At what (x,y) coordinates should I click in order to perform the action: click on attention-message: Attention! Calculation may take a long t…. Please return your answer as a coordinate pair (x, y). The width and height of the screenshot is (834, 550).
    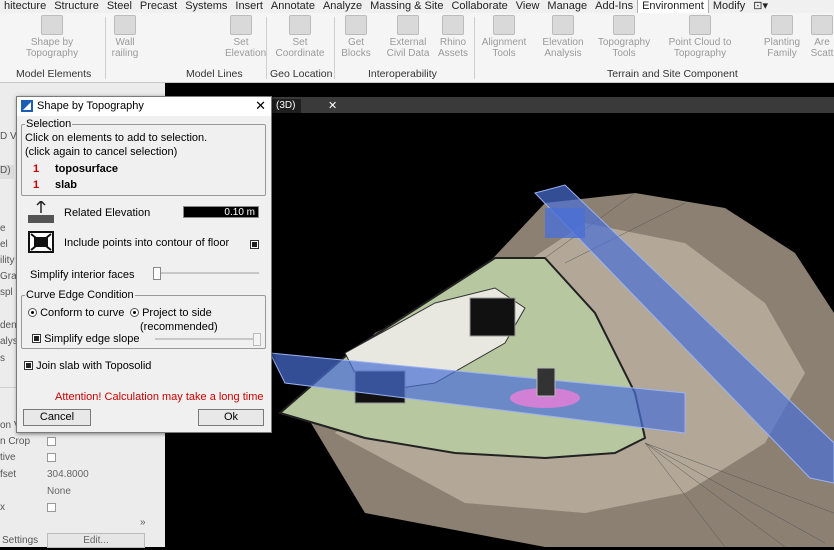
    Looking at the image, I should click on (159, 397).